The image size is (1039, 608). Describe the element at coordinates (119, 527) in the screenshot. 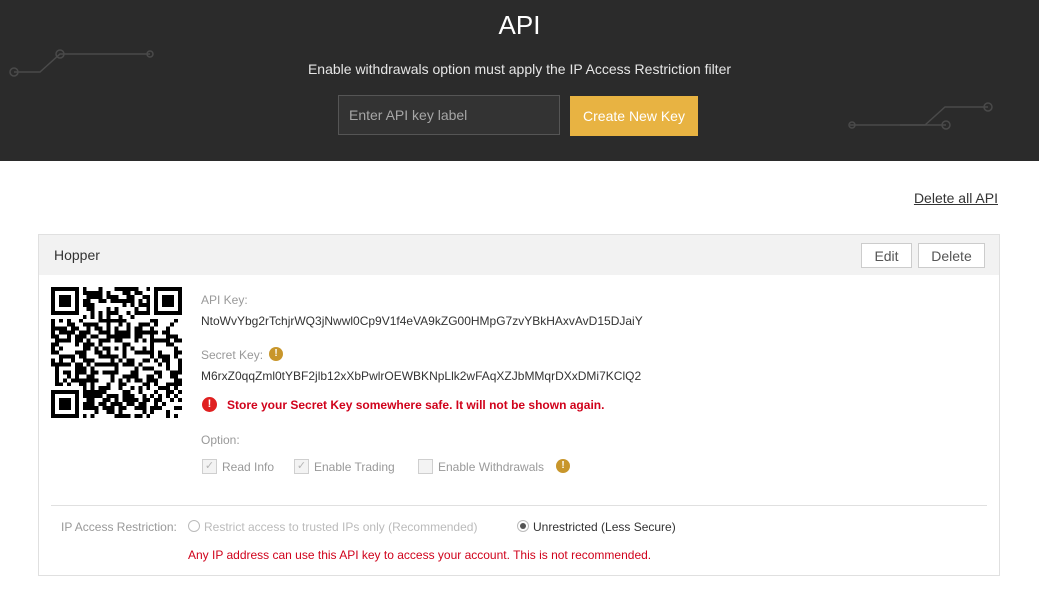

I see `ip-restriction-label: IP Access Restriction:` at that location.